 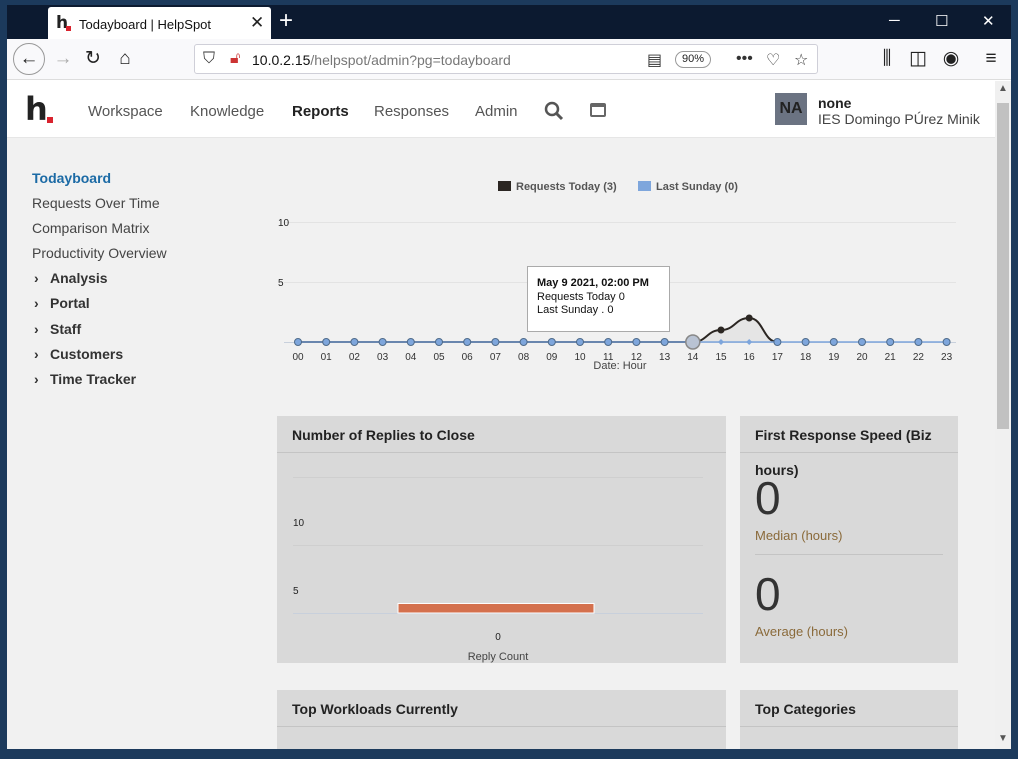 I want to click on sidebar-group-time-tracker: › Time Tracker, so click(x=85, y=379).